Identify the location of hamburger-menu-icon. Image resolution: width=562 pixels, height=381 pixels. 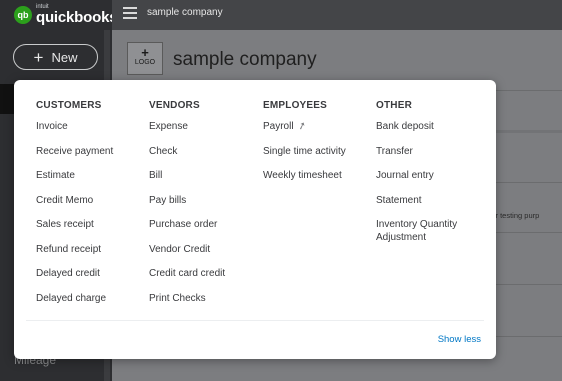
(130, 13).